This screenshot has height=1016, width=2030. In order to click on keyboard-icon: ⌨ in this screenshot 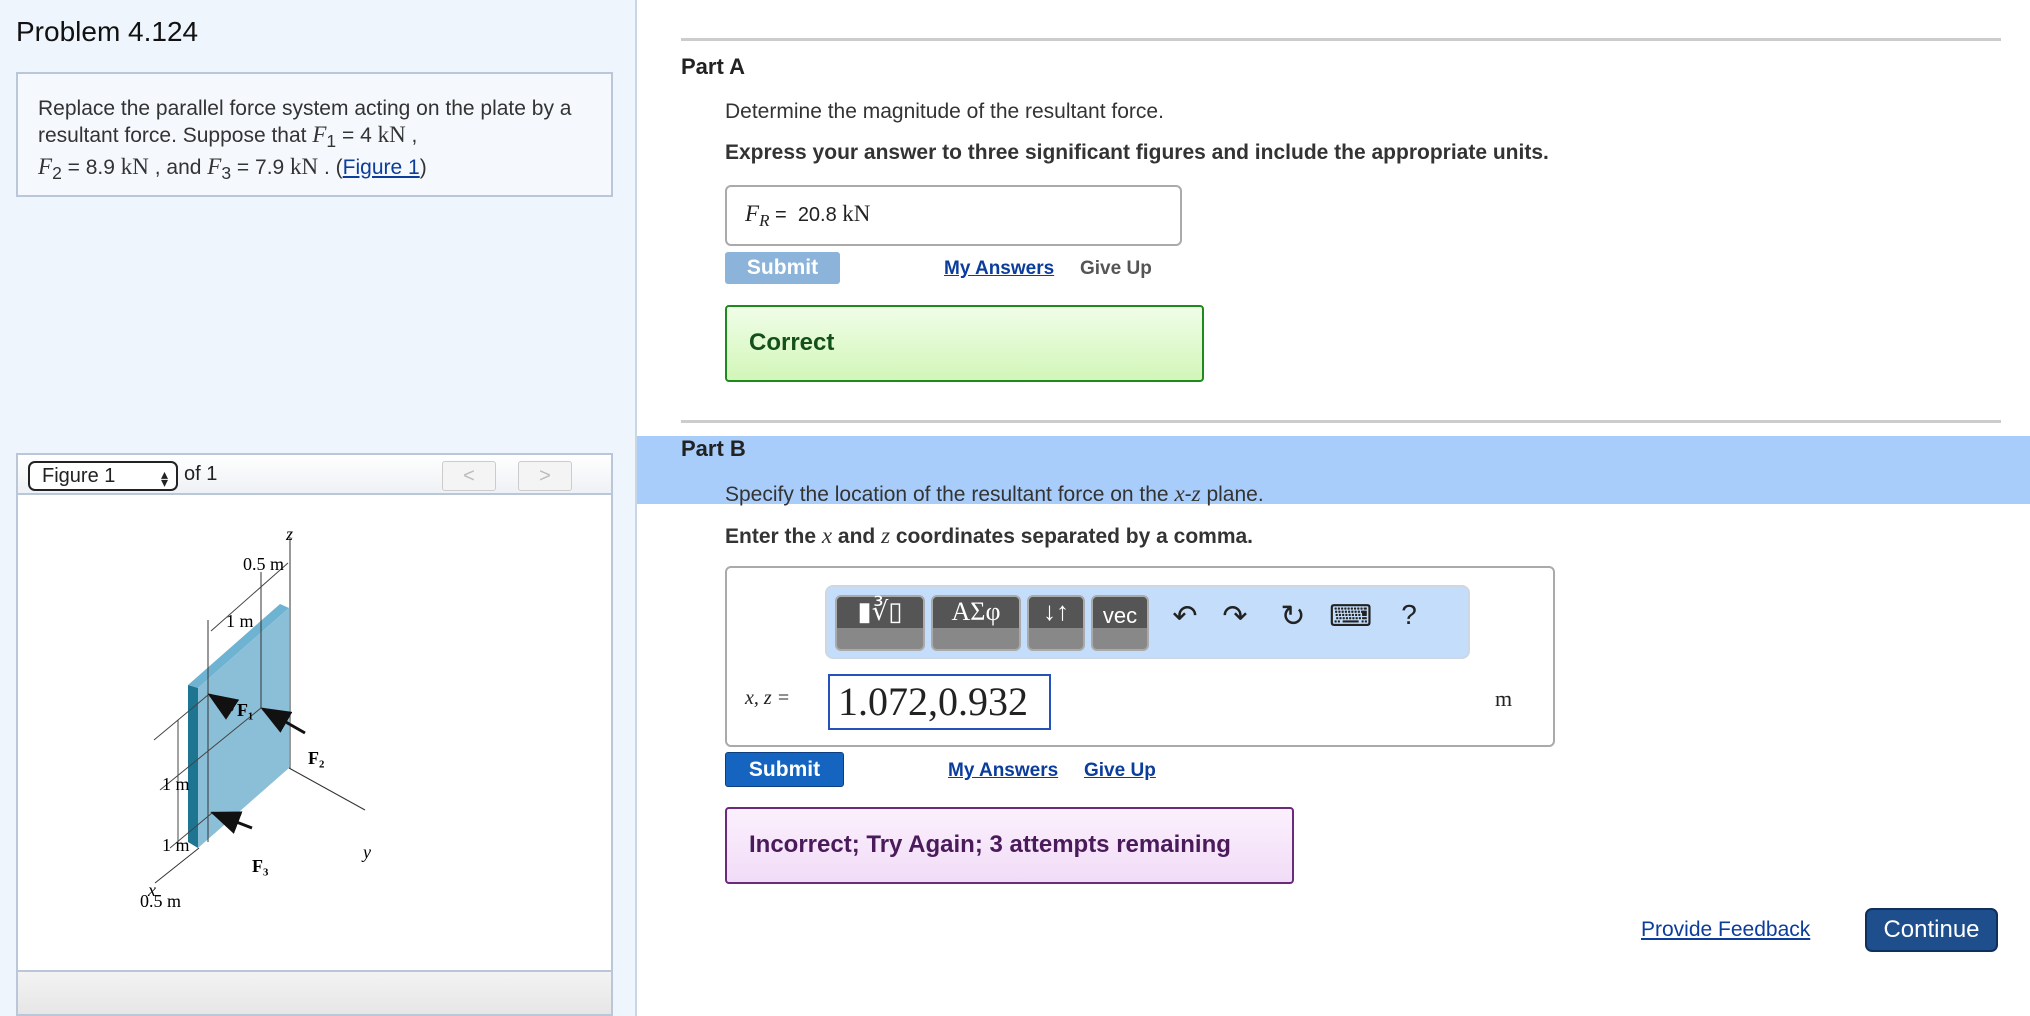, I will do `click(1350, 616)`.